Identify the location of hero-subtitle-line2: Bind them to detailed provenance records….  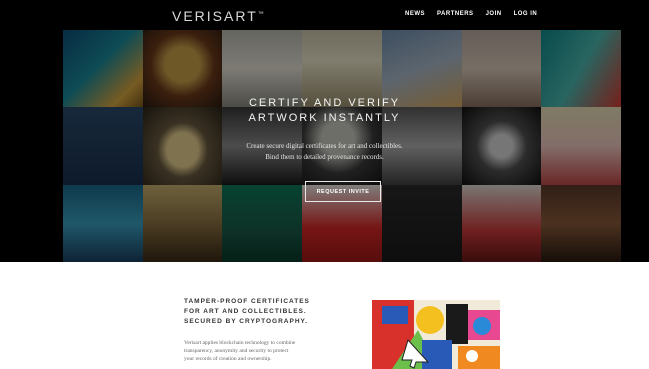
(324, 157).